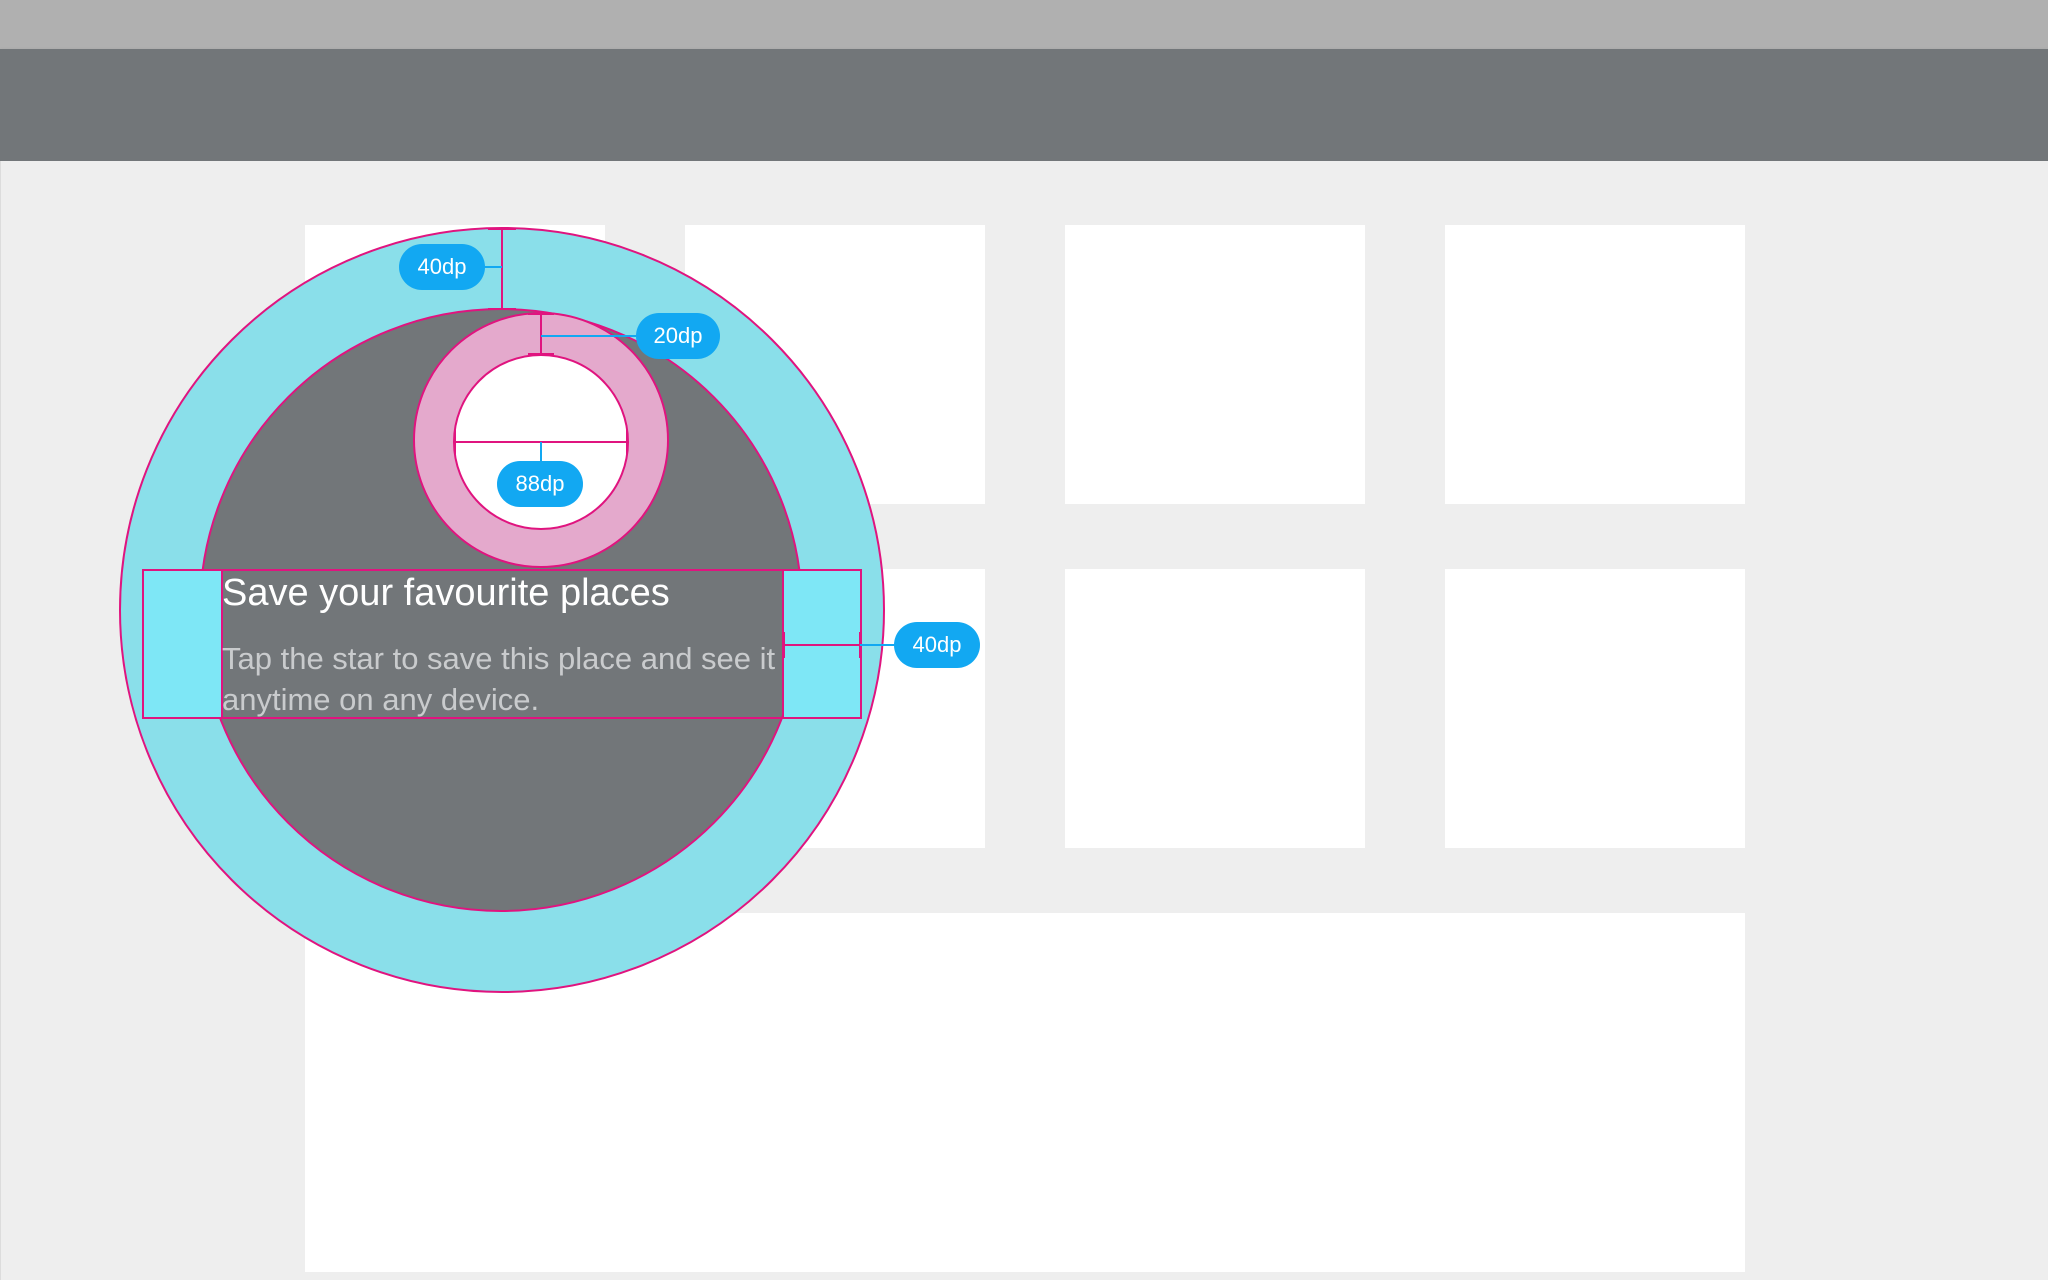 Image resolution: width=2048 pixels, height=1280 pixels. What do you see at coordinates (446, 593) in the screenshot?
I see `feature-title: Save your favourite places` at bounding box center [446, 593].